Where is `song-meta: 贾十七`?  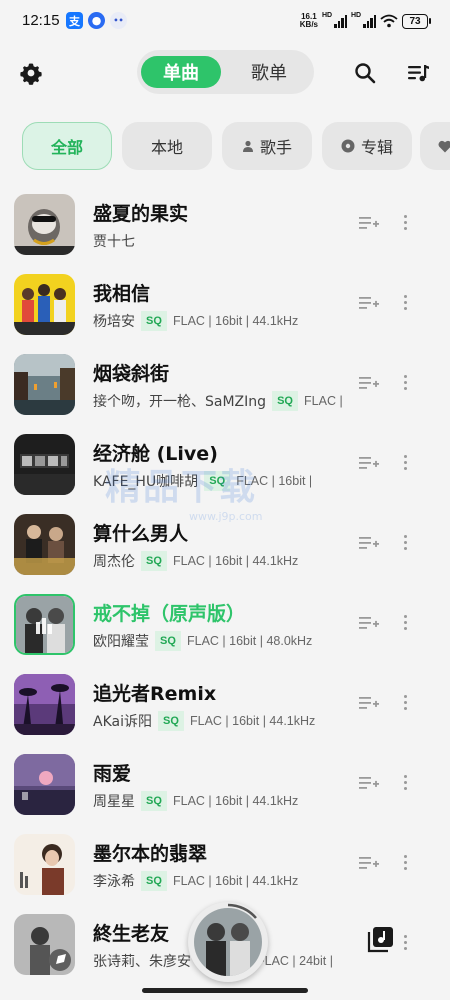
song-meta: 贾十七 is located at coordinates (218, 241).